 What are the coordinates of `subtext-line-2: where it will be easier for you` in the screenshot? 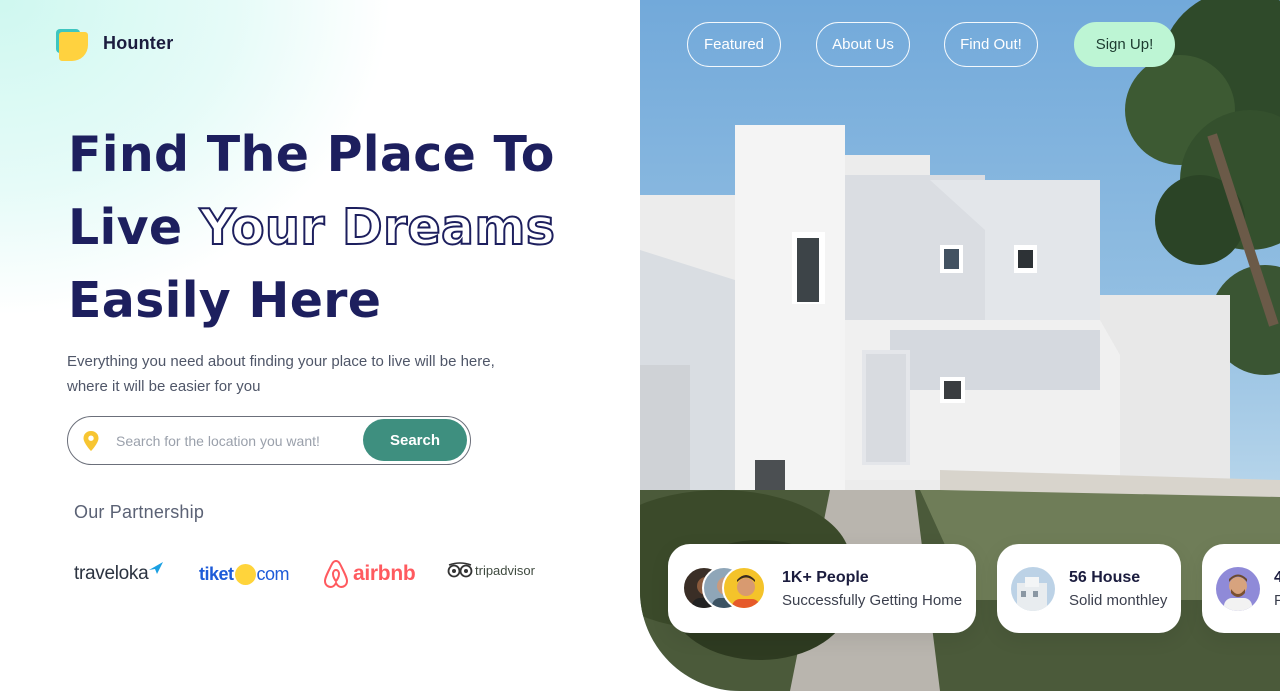 It's located at (164, 386).